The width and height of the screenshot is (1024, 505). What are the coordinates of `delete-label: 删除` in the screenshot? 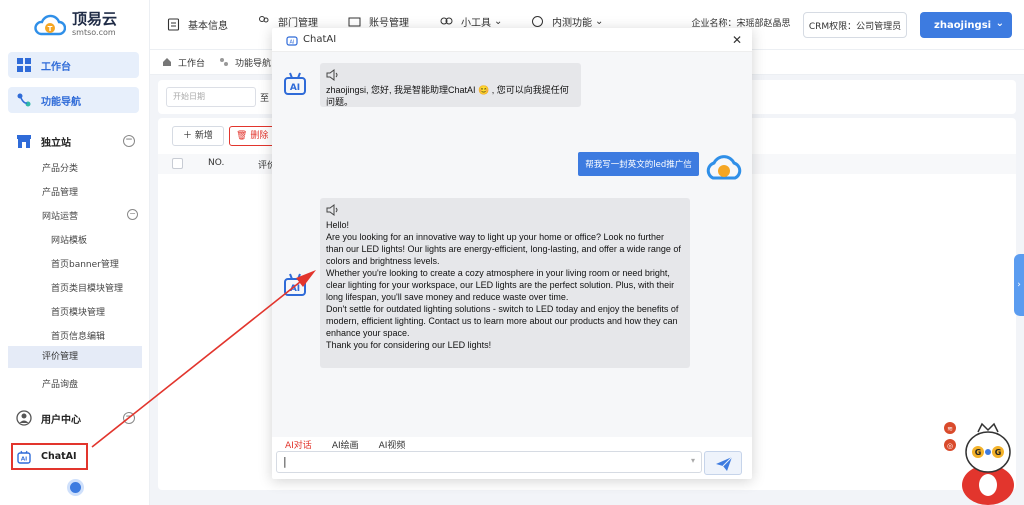 It's located at (259, 136).